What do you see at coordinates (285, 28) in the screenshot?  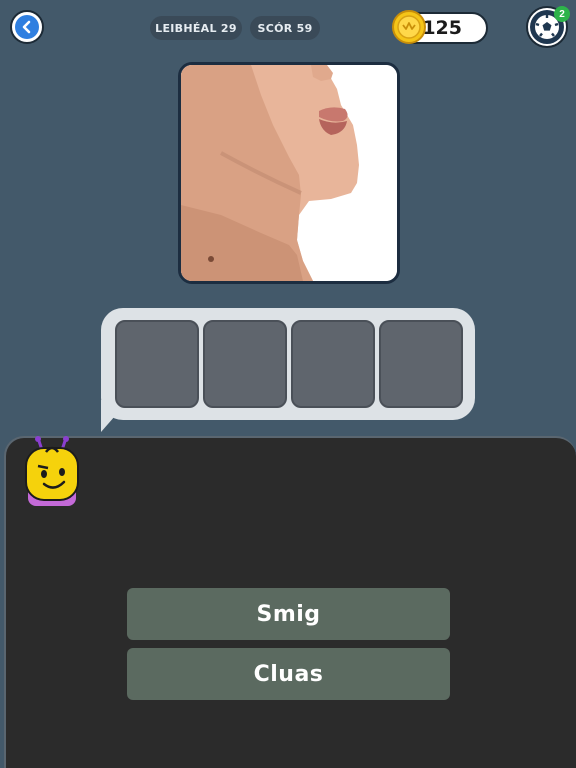 I see `score-indicator: SCÓR 59` at bounding box center [285, 28].